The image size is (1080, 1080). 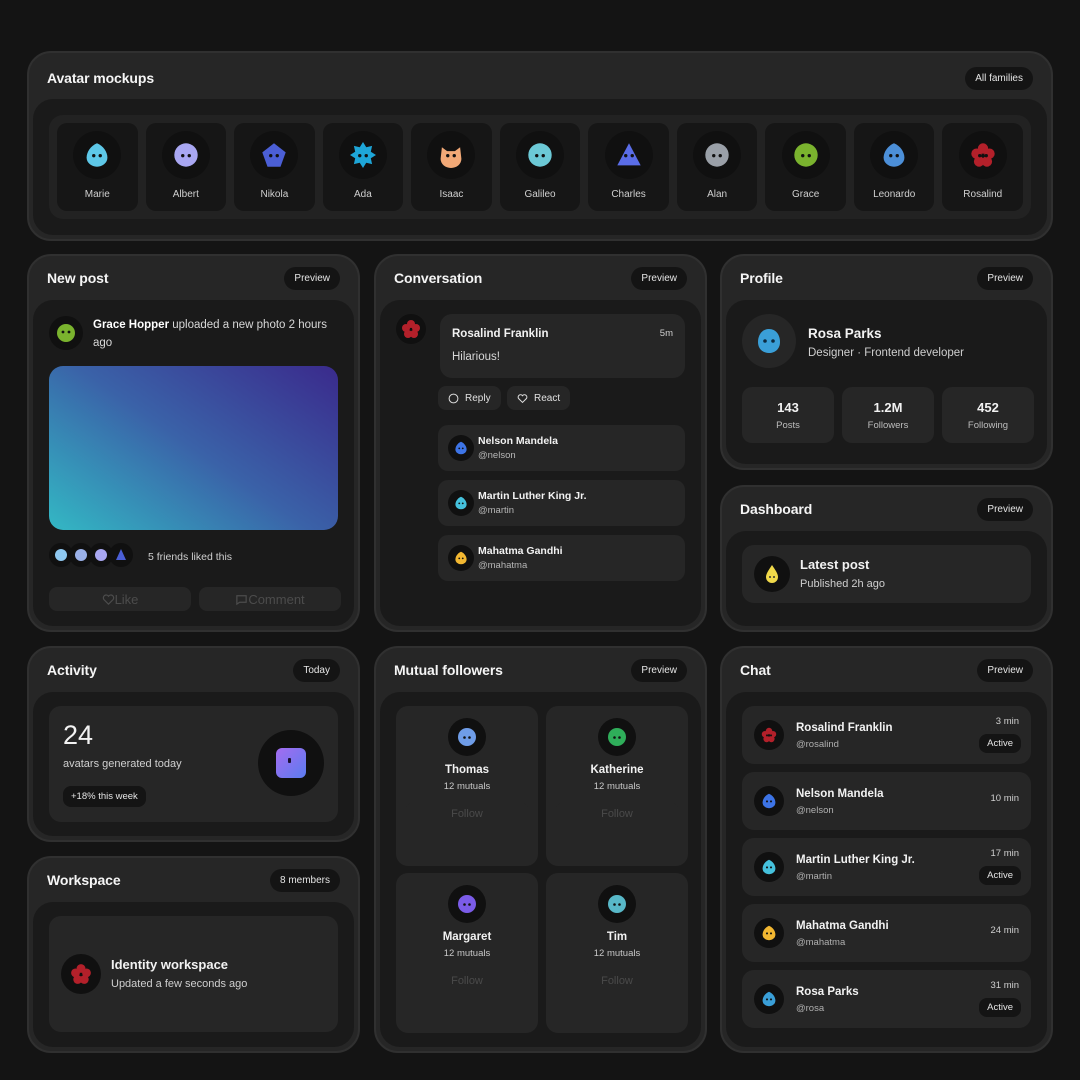 What do you see at coordinates (835, 564) in the screenshot?
I see `latest-post-title: Latest post` at bounding box center [835, 564].